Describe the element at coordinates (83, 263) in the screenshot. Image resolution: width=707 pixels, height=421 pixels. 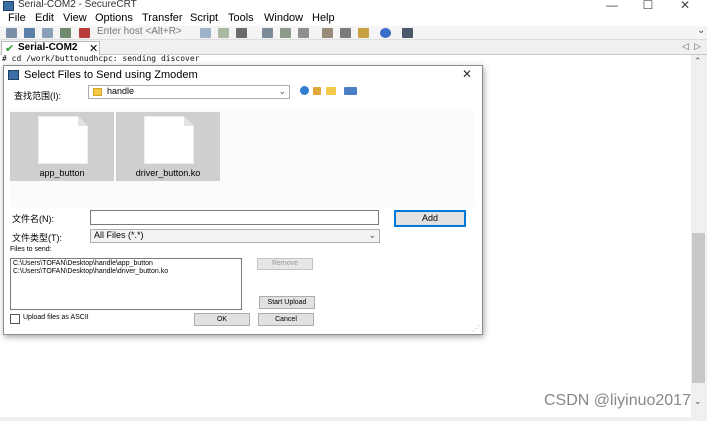
I see `list-item: C:\Users\TOFAN\Desktop\handle\app_button` at that location.